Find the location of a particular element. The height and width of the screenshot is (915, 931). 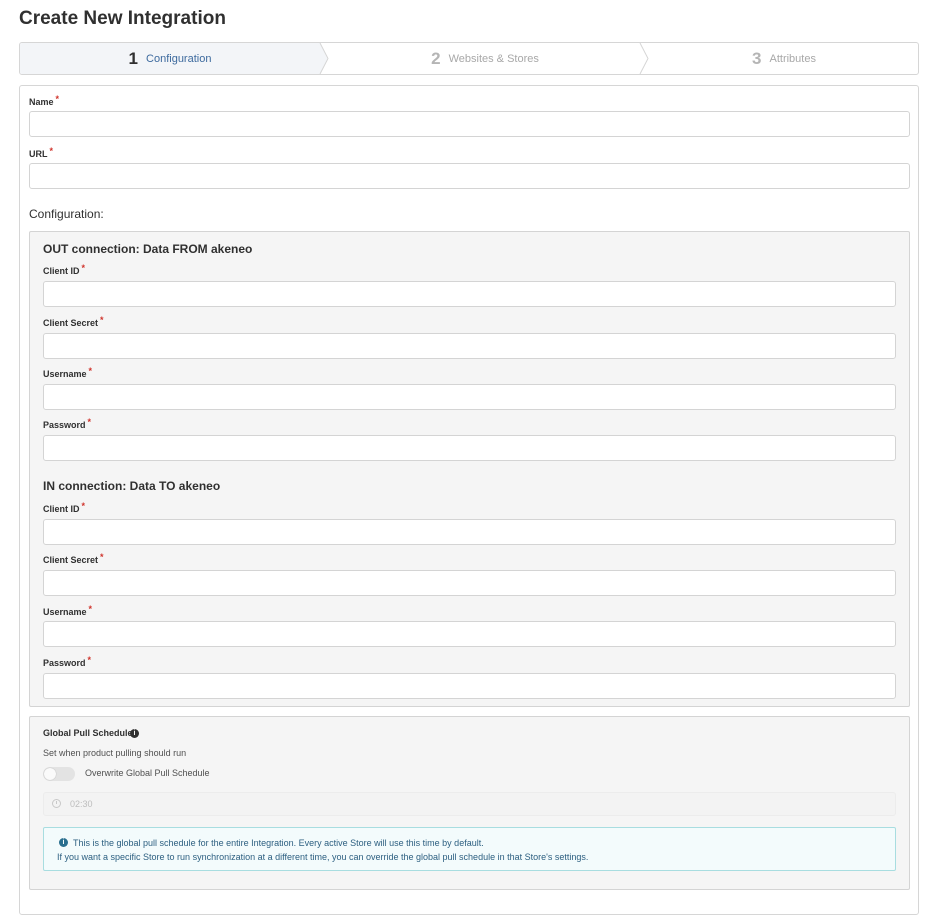

page-title: Create New Integration is located at coordinates (122, 18).